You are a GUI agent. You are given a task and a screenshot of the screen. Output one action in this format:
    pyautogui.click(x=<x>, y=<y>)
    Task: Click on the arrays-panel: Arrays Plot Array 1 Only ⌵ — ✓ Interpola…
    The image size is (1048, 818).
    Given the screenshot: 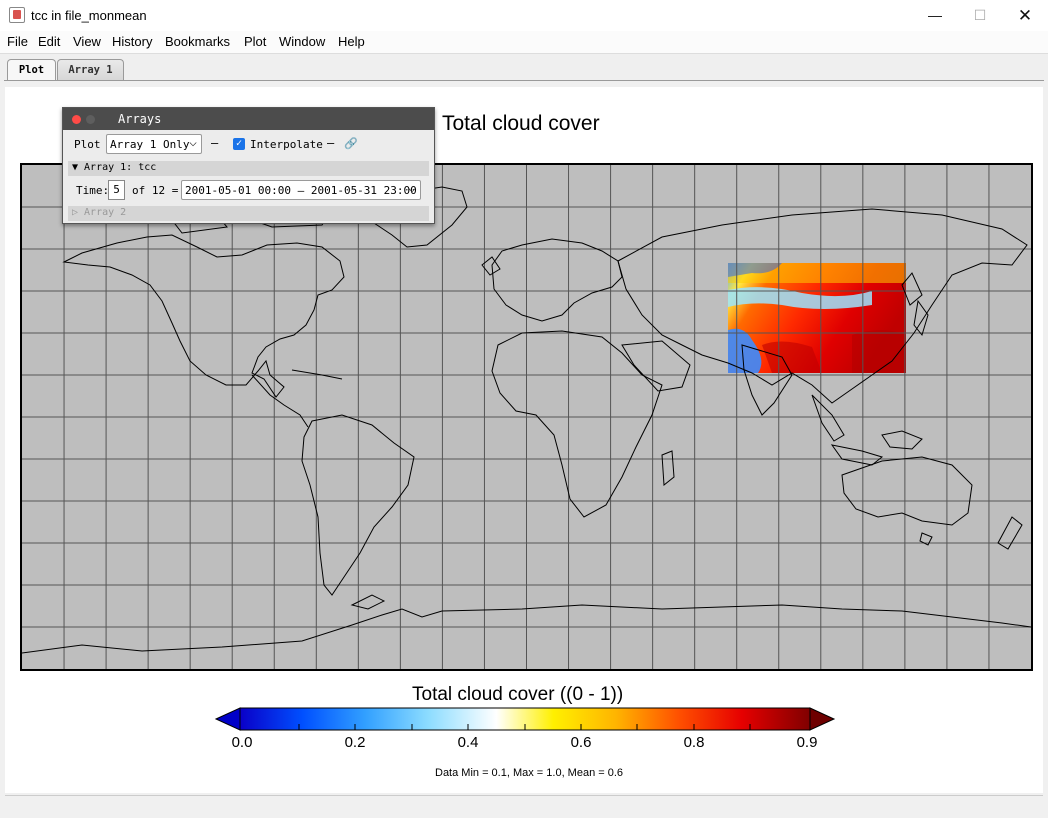 What is the action you would take?
    pyautogui.click(x=248, y=165)
    